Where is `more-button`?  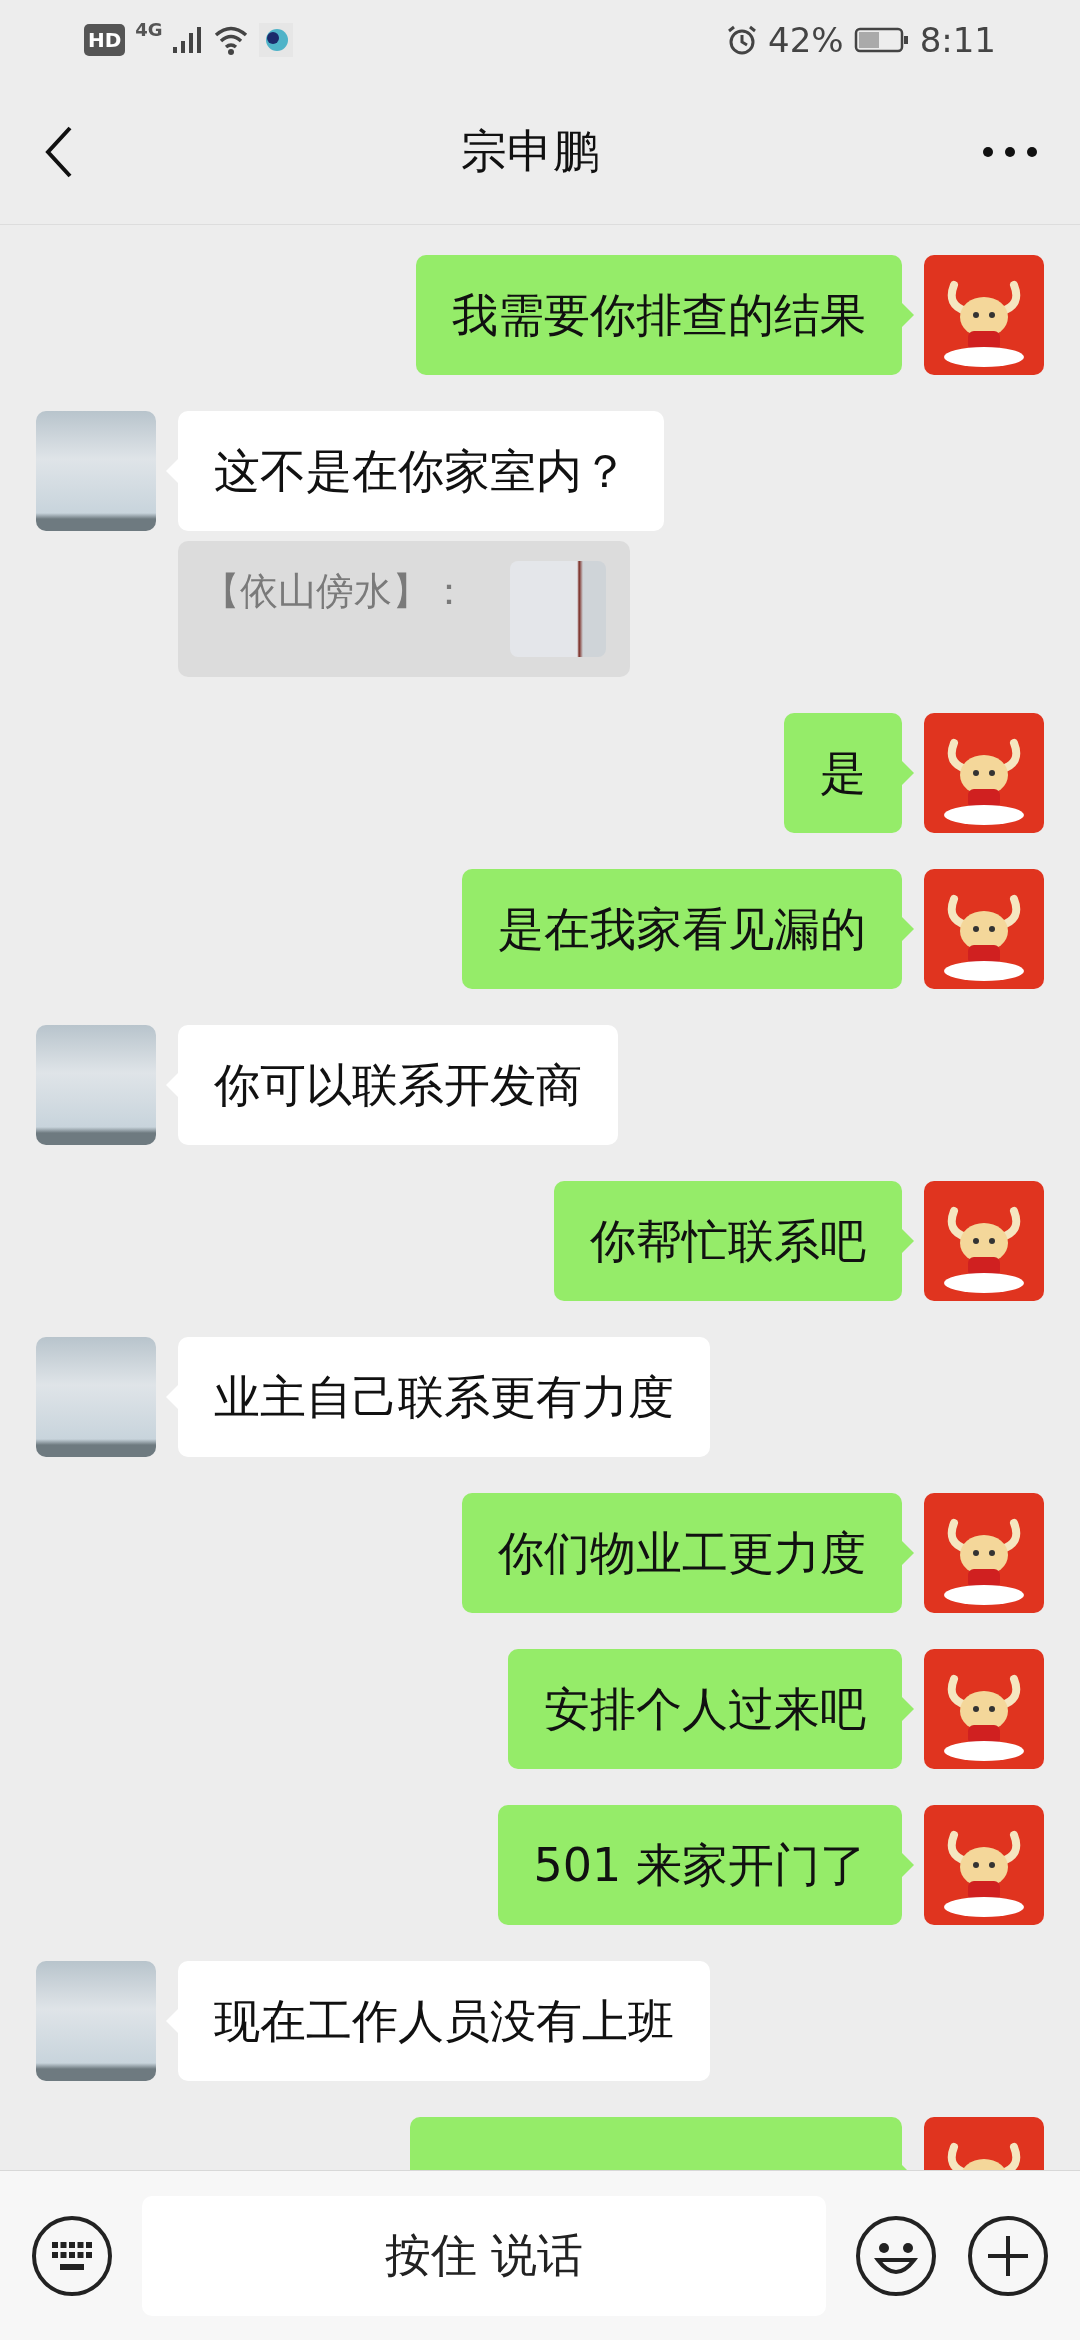
more-button is located at coordinates (1010, 152).